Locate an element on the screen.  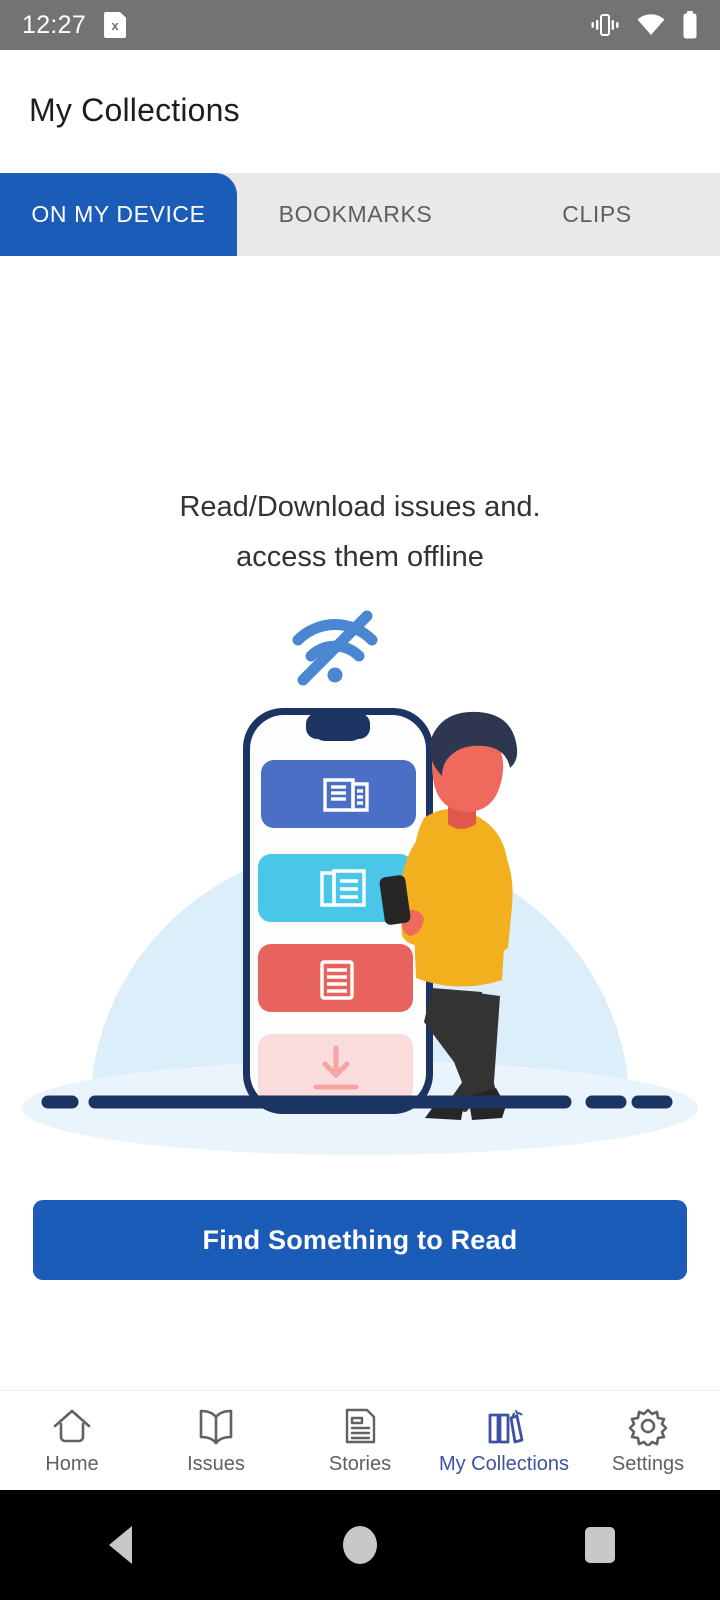
book-open-icon is located at coordinates (216, 1426).